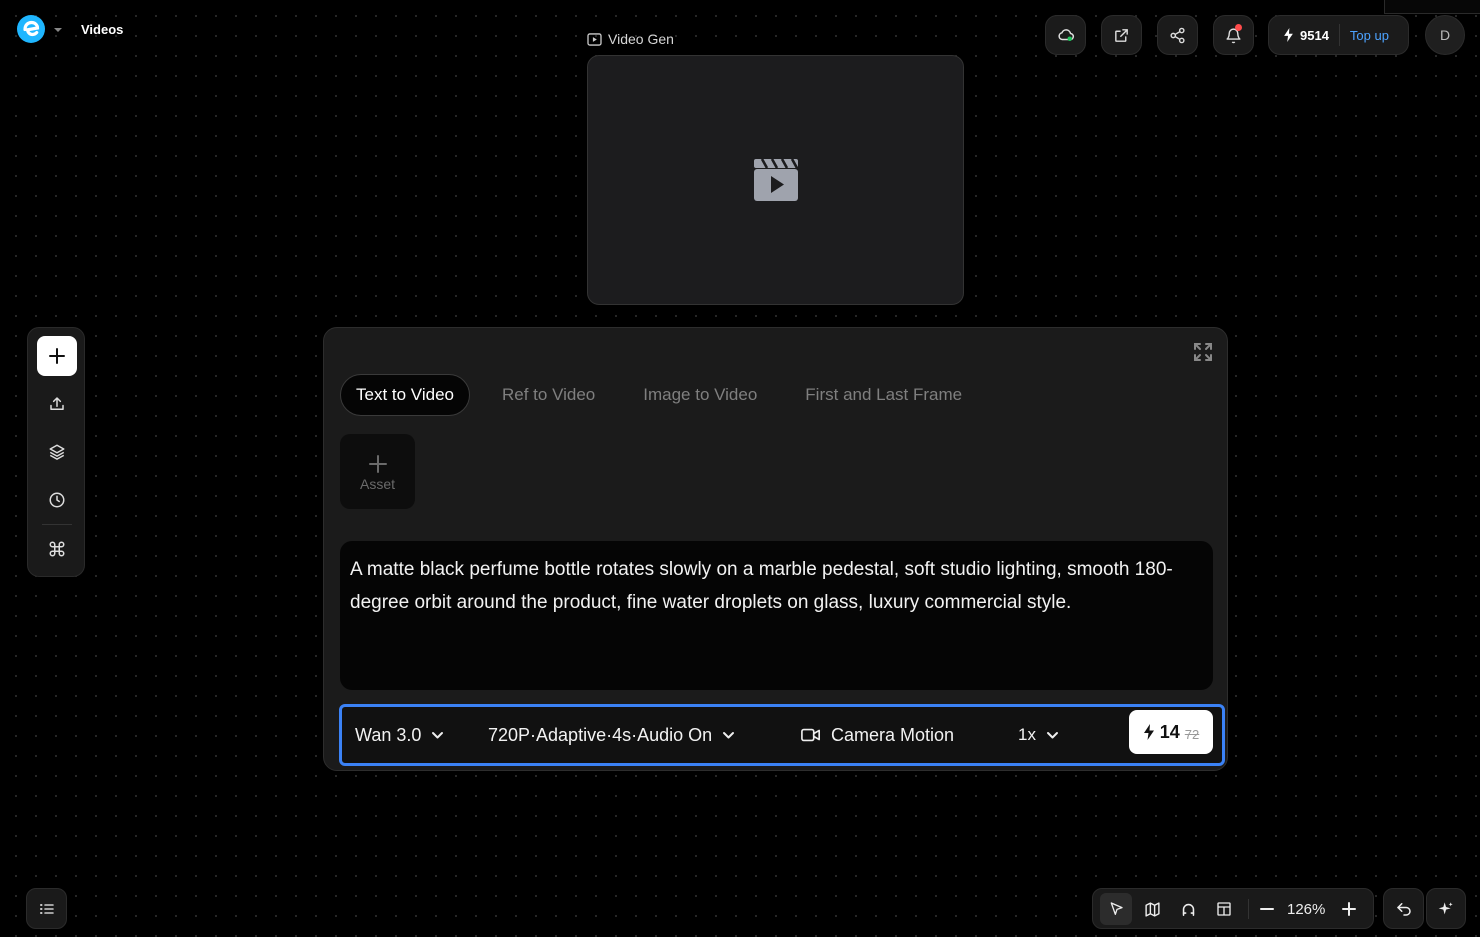 This screenshot has height=937, width=1480. I want to click on map-icon, so click(1152, 909).